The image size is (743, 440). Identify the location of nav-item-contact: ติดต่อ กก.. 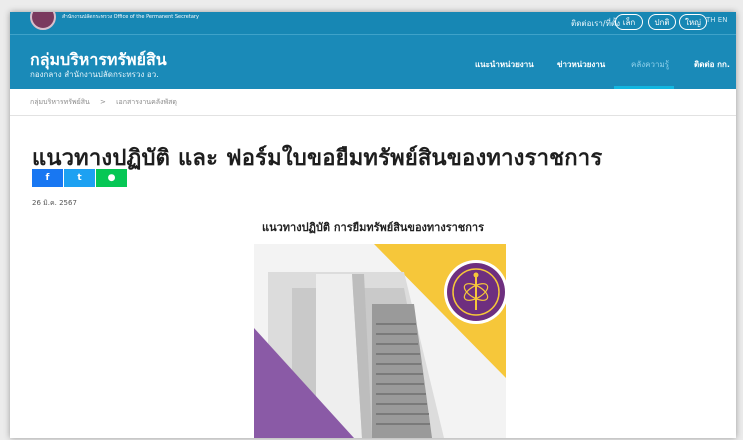
(712, 64).